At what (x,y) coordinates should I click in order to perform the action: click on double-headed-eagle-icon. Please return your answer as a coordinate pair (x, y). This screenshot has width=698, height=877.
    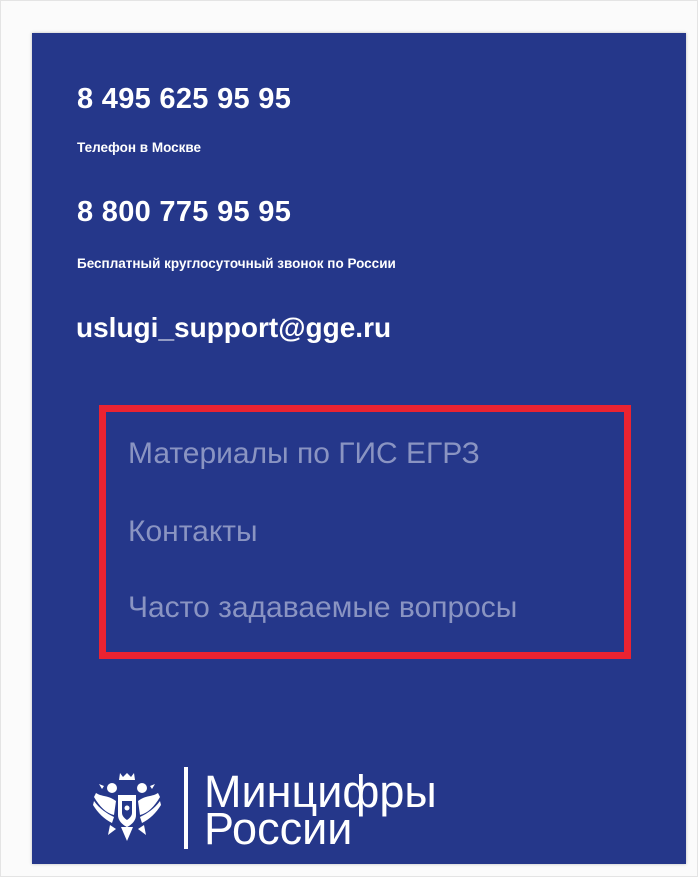
    Looking at the image, I should click on (127, 807).